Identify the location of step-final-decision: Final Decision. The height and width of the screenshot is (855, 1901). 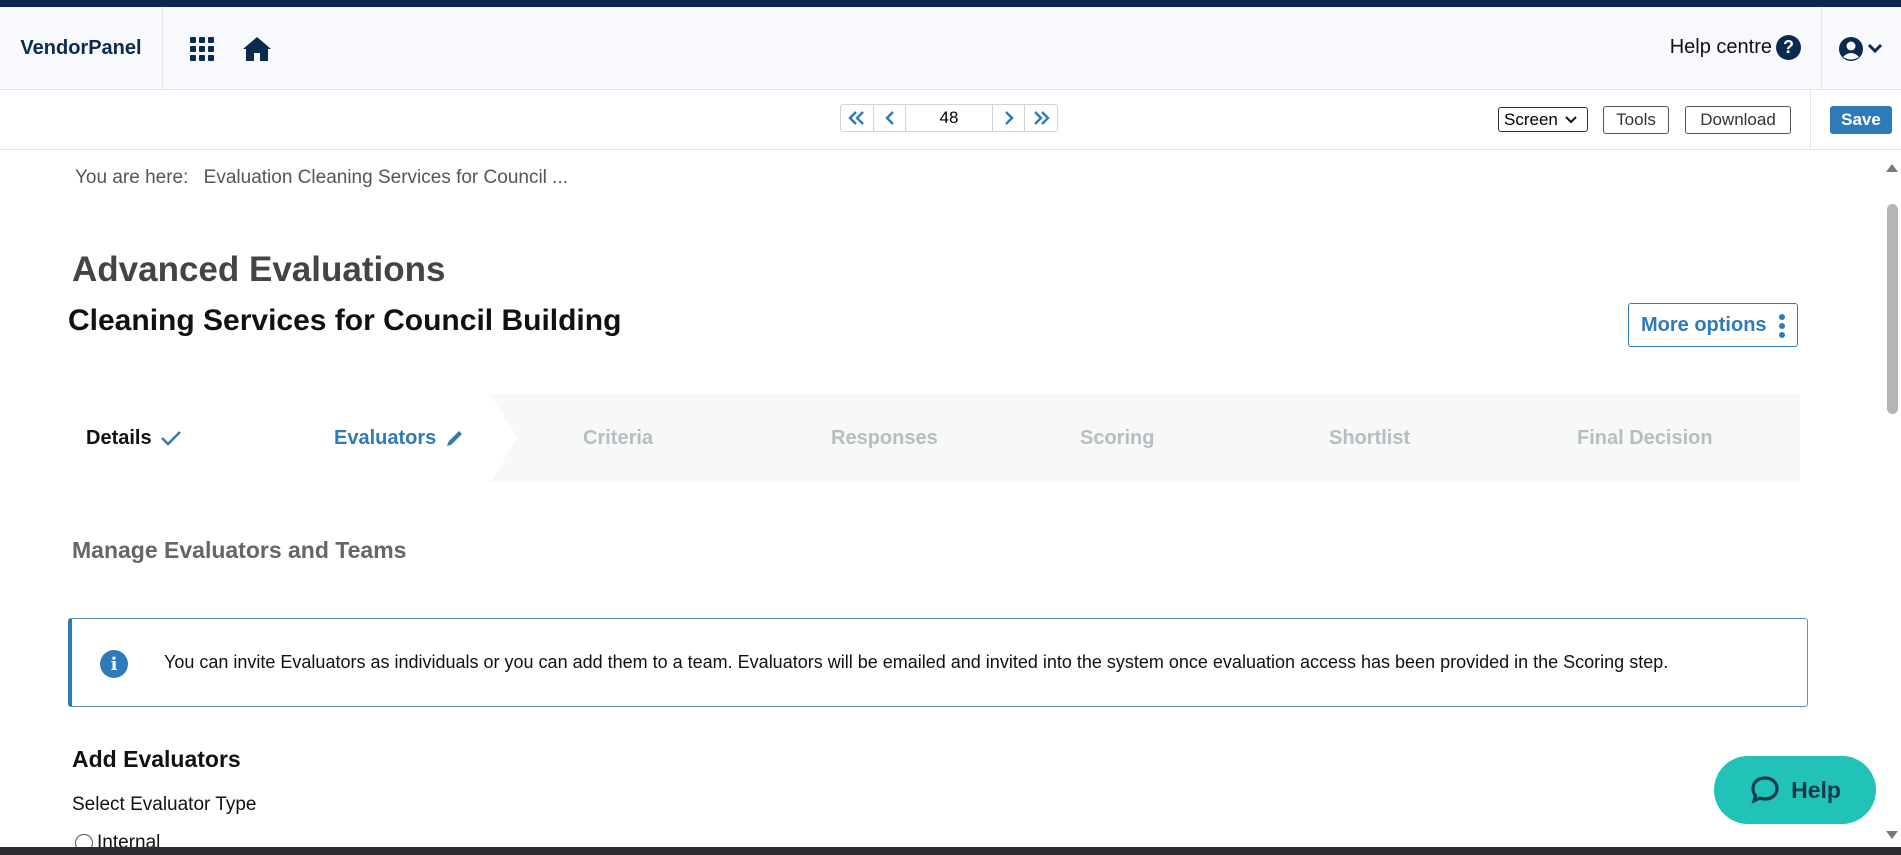
(1645, 438).